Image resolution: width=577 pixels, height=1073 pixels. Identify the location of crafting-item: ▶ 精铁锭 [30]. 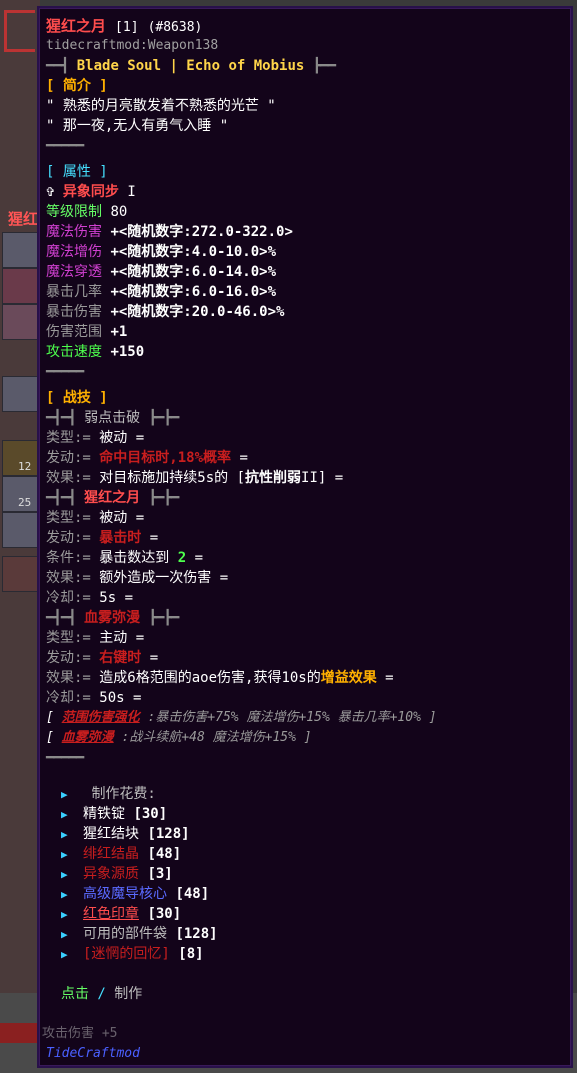
(308, 814).